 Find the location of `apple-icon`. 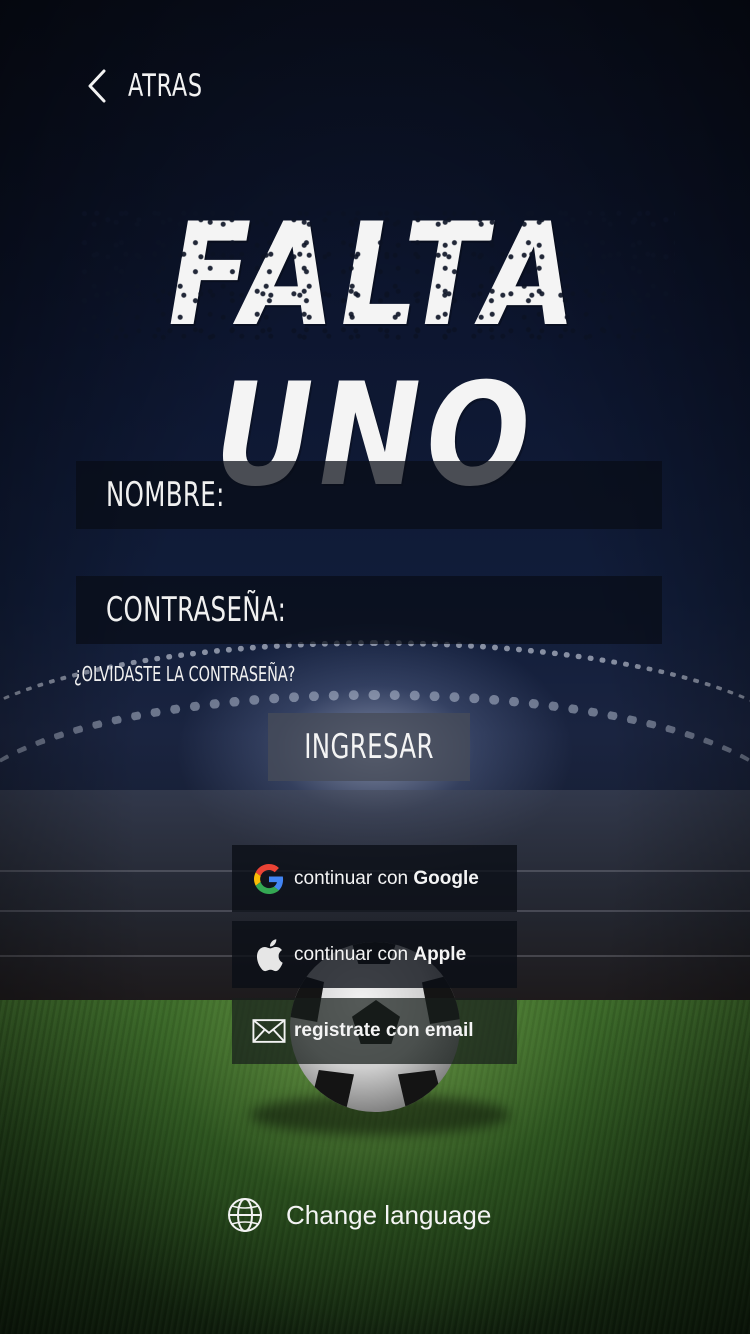

apple-icon is located at coordinates (269, 955).